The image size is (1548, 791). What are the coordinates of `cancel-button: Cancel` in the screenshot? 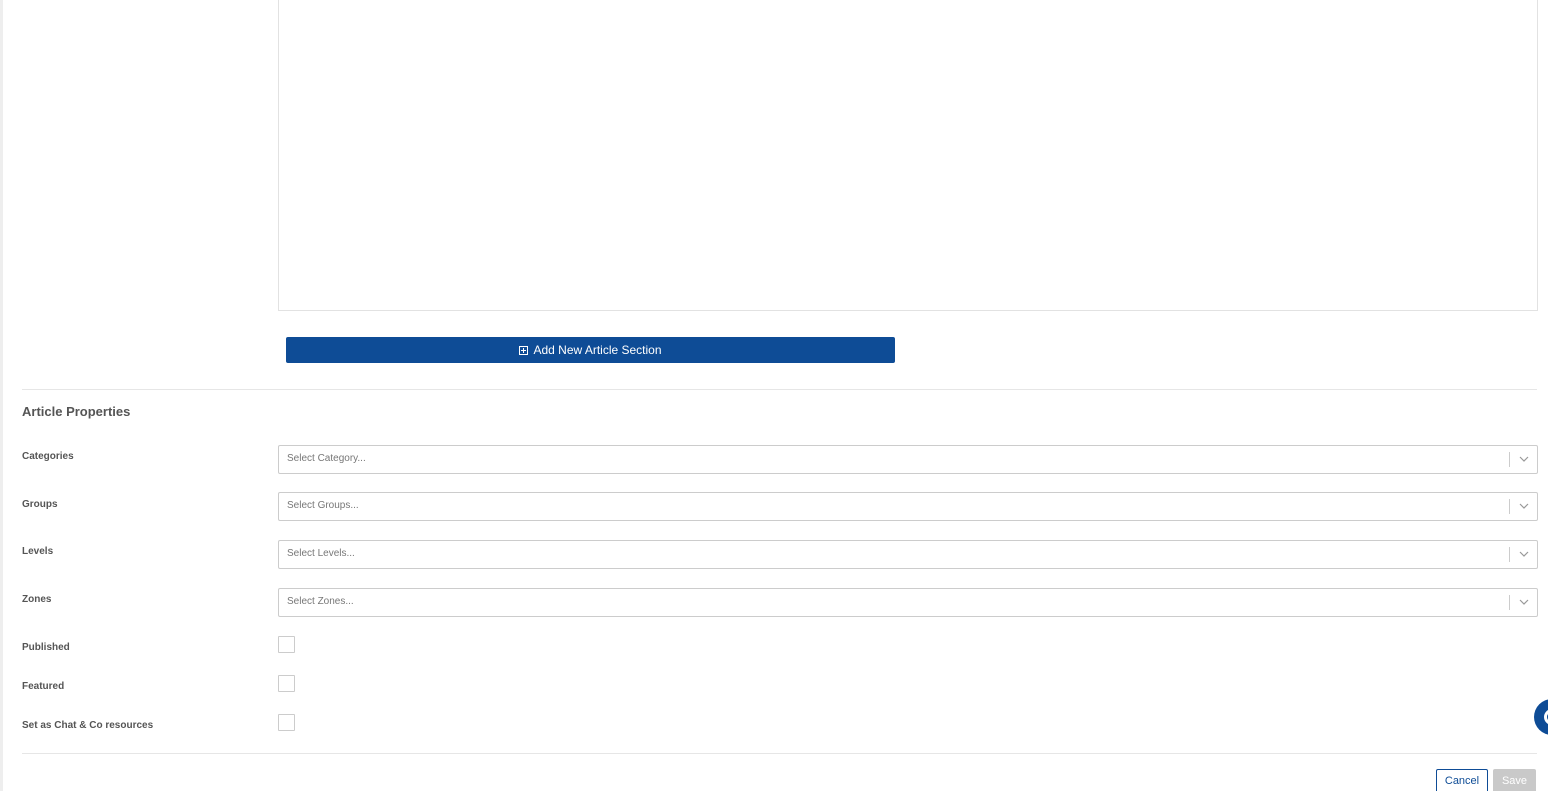 It's located at (1462, 780).